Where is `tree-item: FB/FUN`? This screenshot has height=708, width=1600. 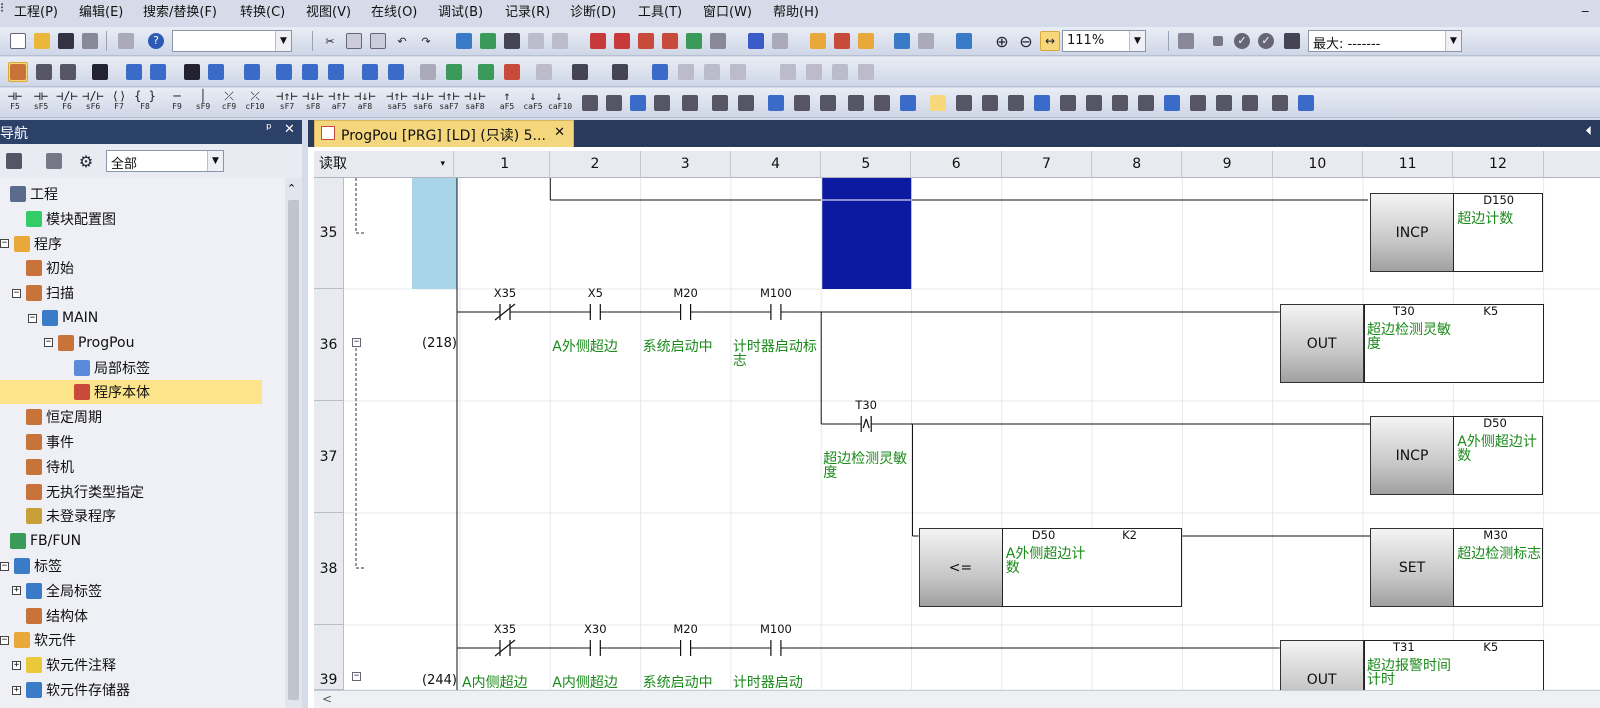
tree-item: FB/FUN is located at coordinates (142, 541).